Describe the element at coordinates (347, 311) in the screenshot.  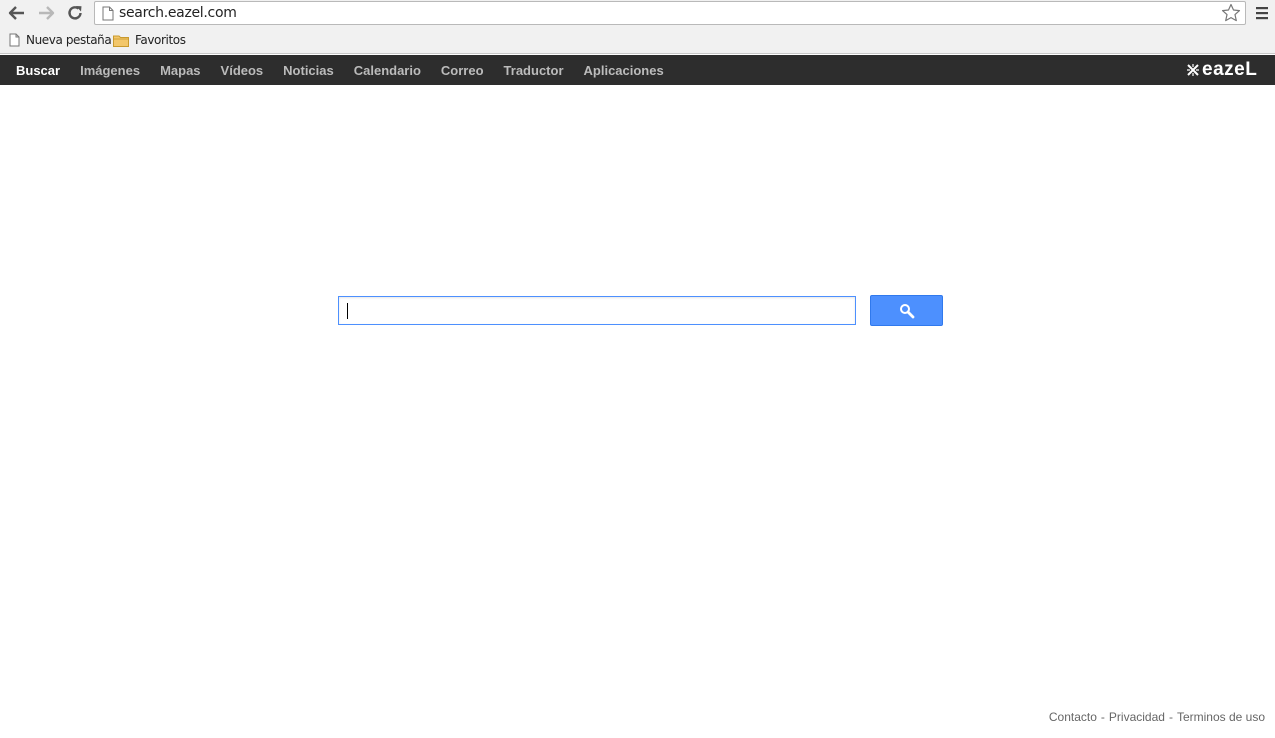
I see `text-caret` at that location.